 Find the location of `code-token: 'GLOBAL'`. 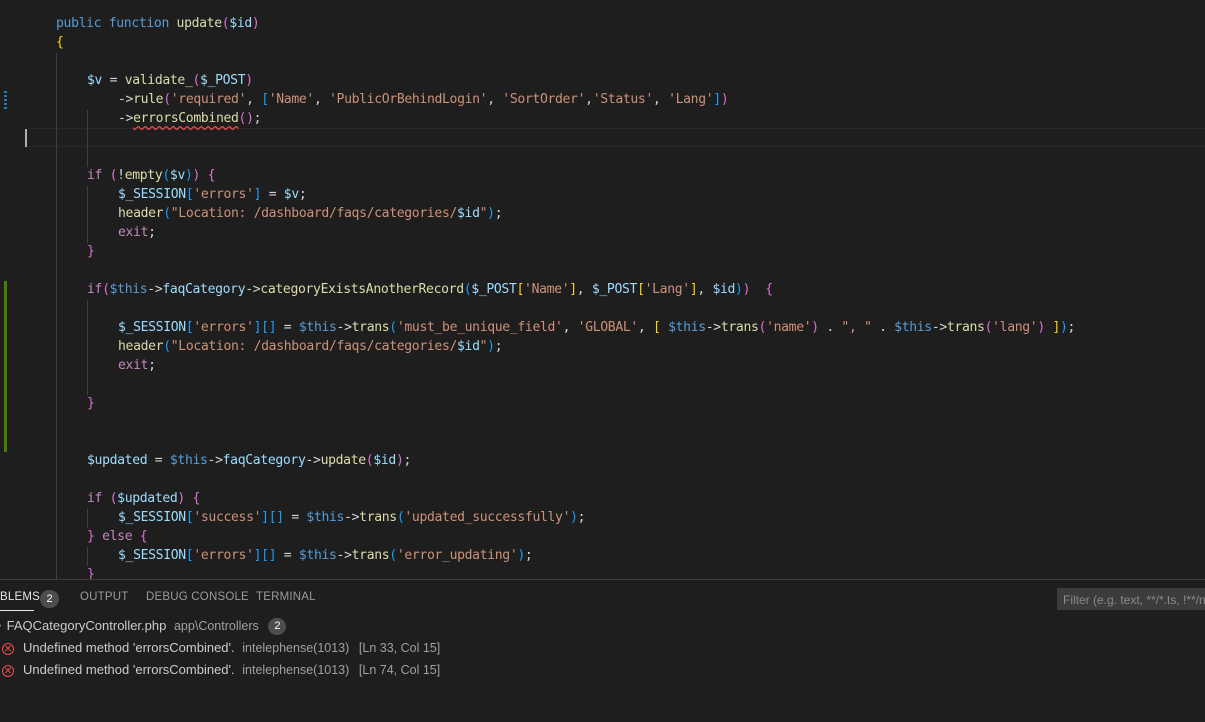

code-token: 'GLOBAL' is located at coordinates (608, 327).